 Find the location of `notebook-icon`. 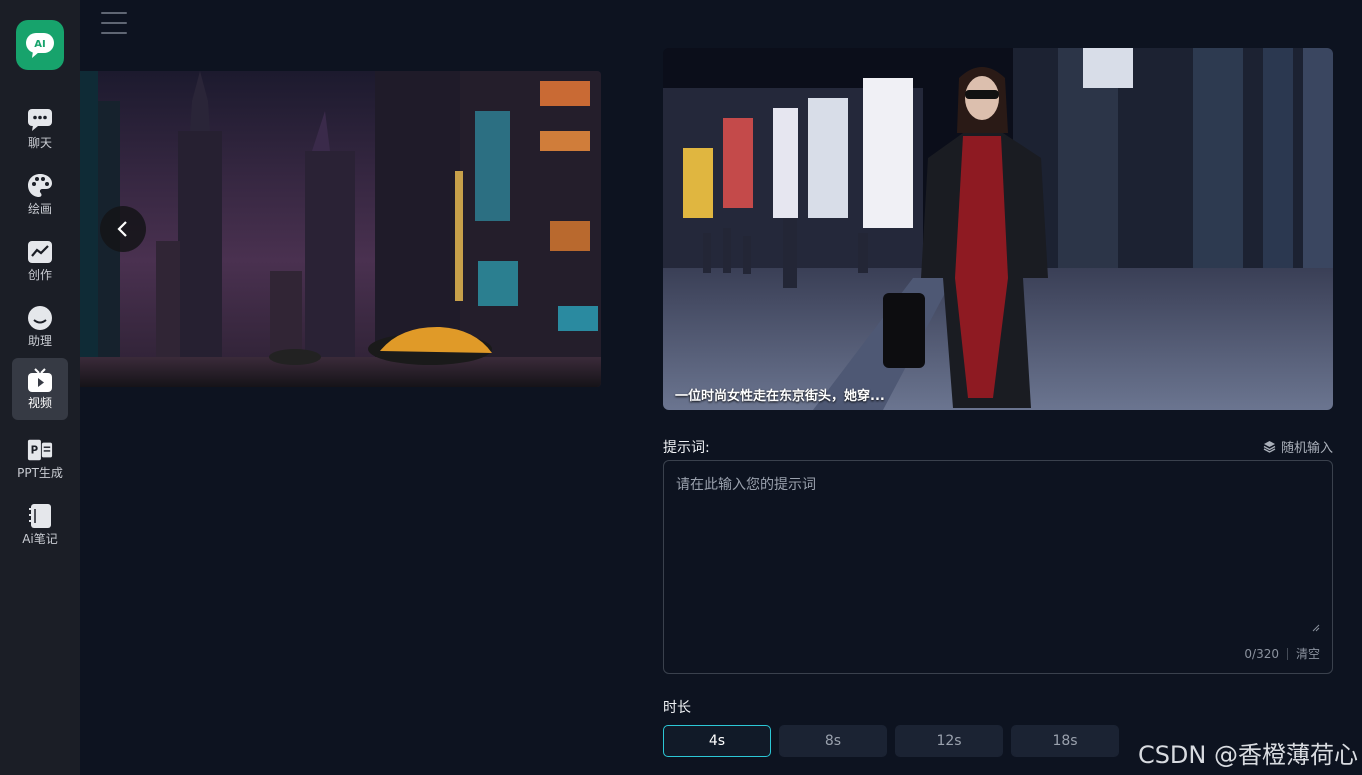

notebook-icon is located at coordinates (40, 516).